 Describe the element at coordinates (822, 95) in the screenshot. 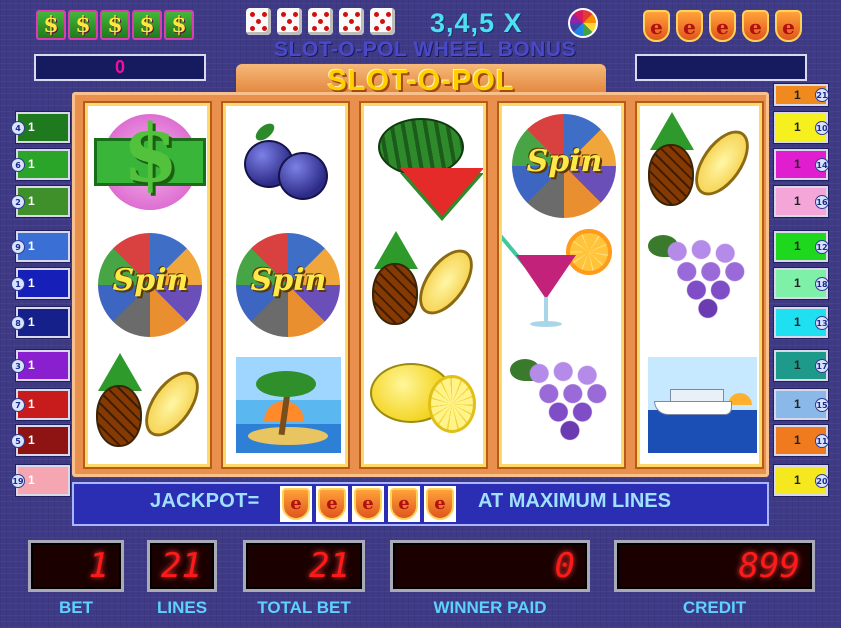

I see `line-number-badge: 21` at that location.